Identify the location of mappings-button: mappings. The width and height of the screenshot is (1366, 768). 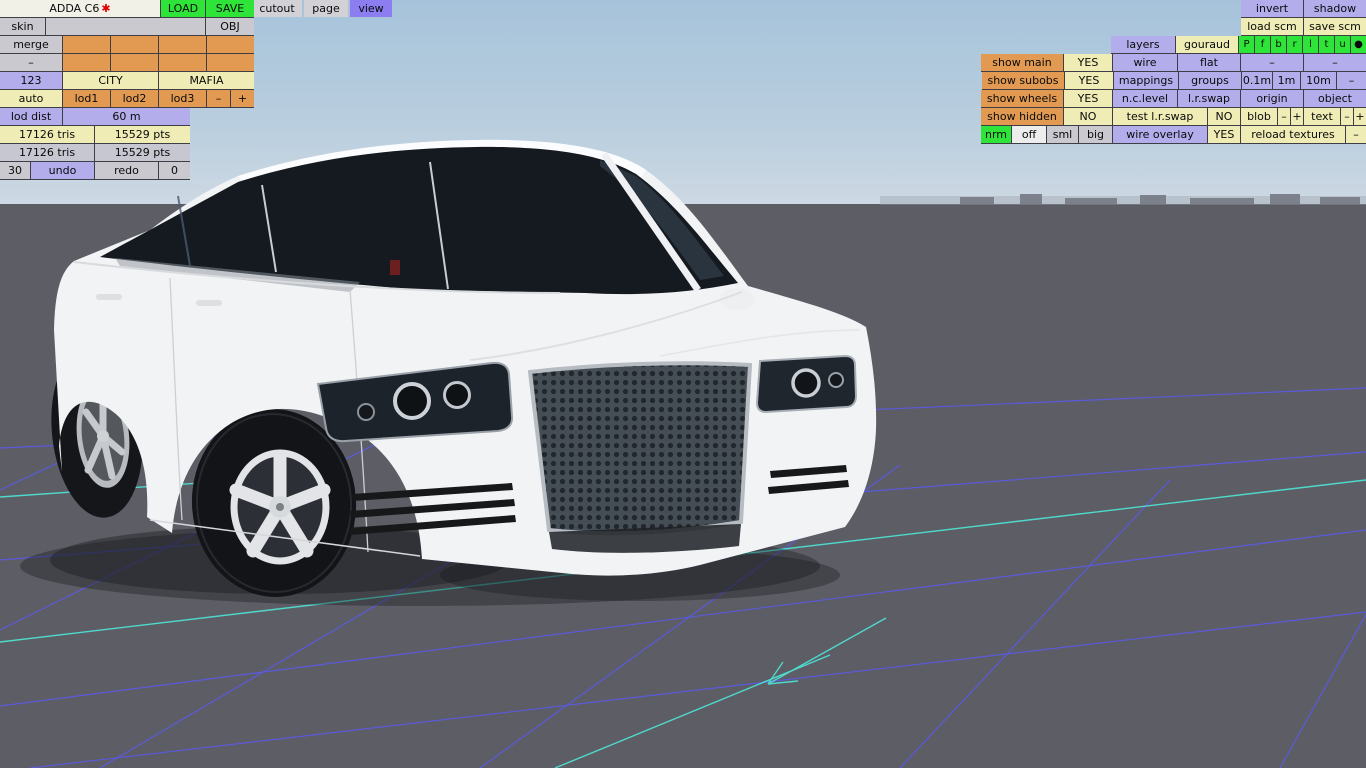
(1146, 80).